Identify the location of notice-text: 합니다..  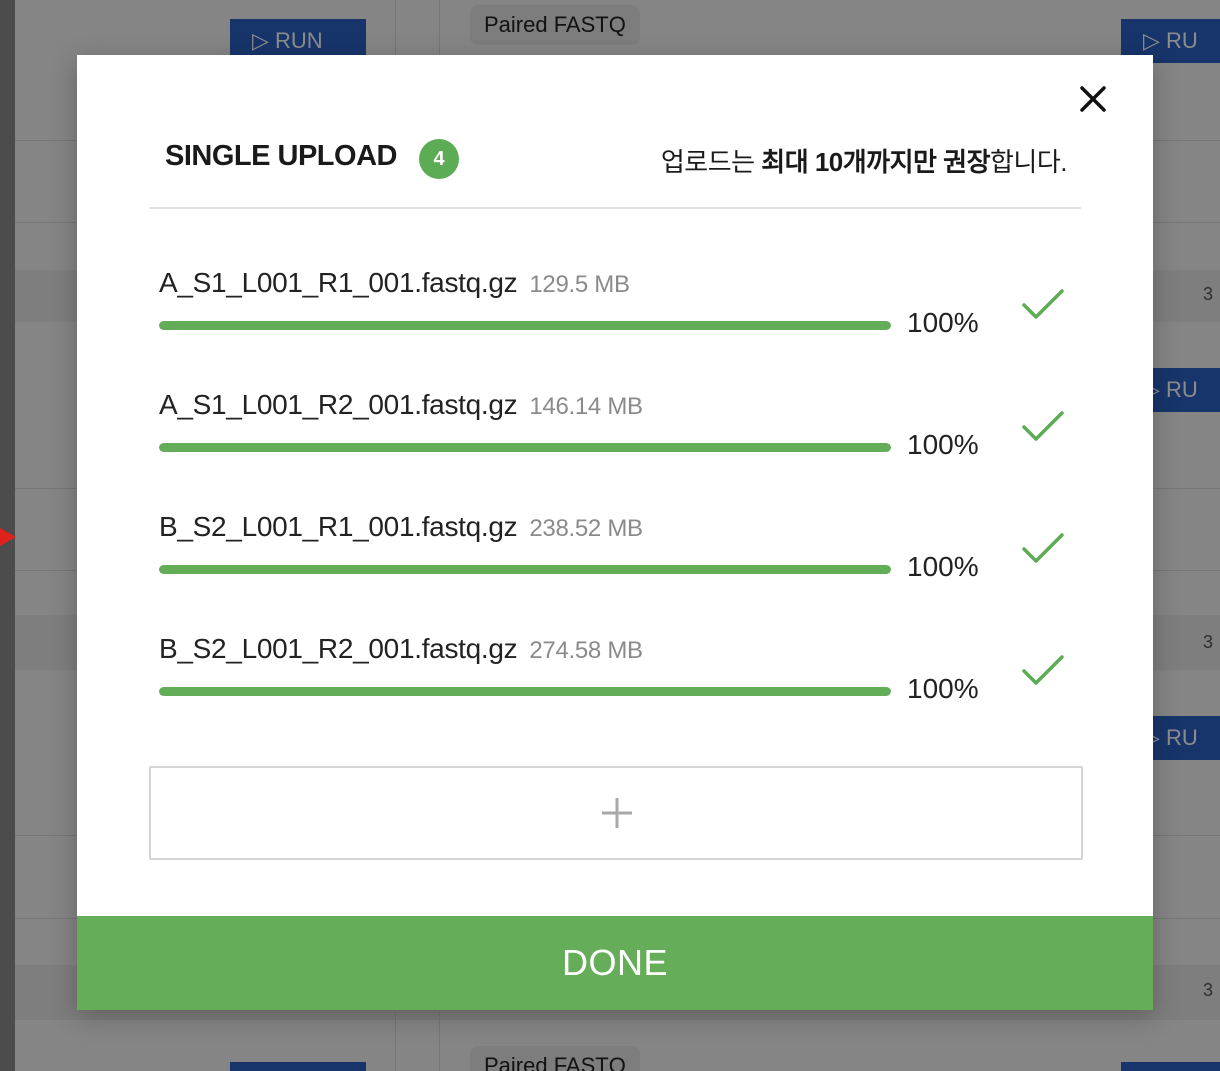
(1028, 162).